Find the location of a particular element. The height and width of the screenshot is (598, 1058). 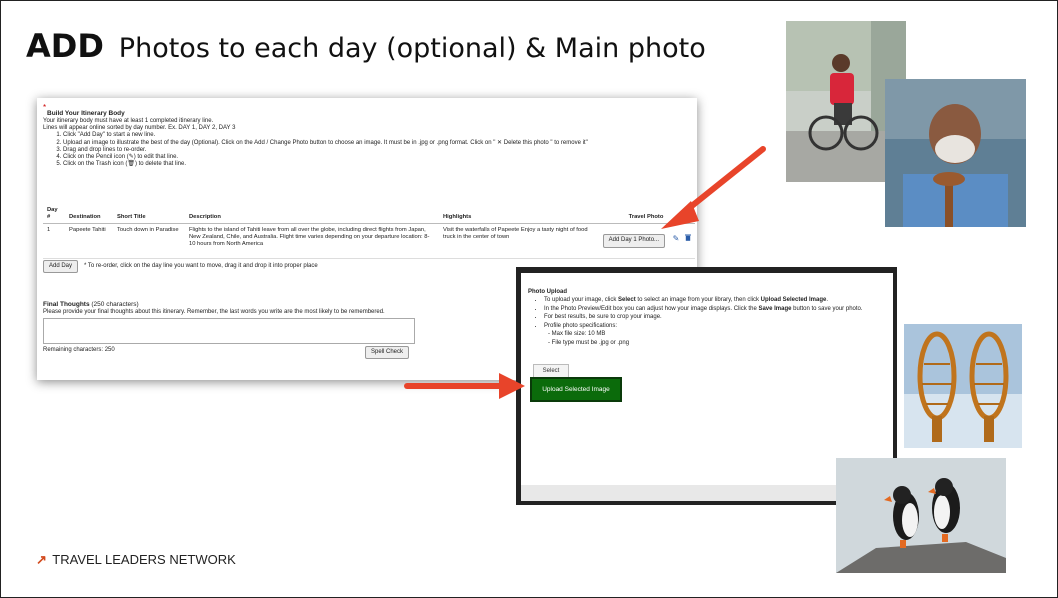

row-destination: Papeete Tahiti is located at coordinates (89, 241).